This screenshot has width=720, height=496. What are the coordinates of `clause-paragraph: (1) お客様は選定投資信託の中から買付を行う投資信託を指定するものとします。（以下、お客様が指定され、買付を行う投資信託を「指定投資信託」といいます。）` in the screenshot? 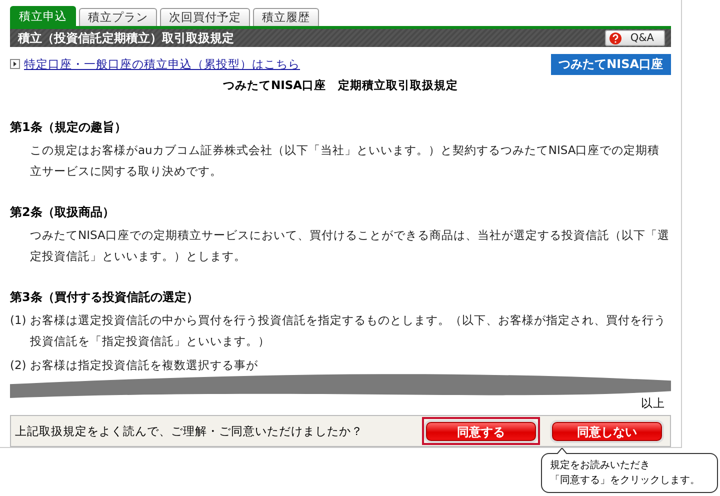 It's located at (338, 331).